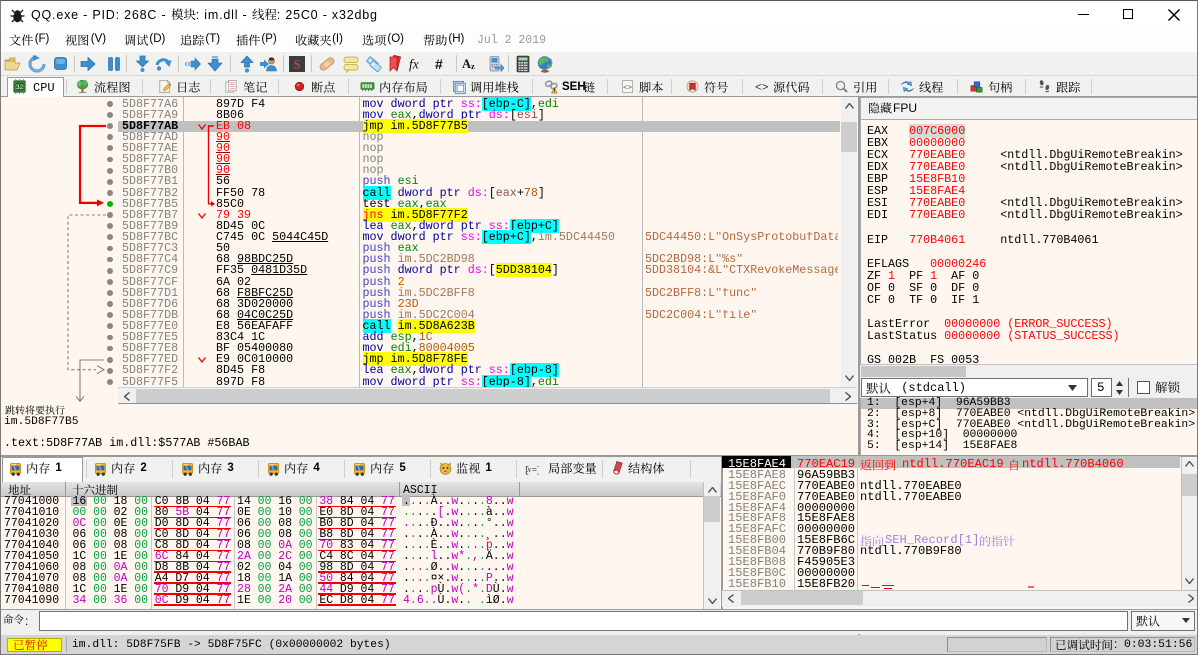  What do you see at coordinates (528, 469) in the screenshot?
I see `svg-text: x` at bounding box center [528, 469].